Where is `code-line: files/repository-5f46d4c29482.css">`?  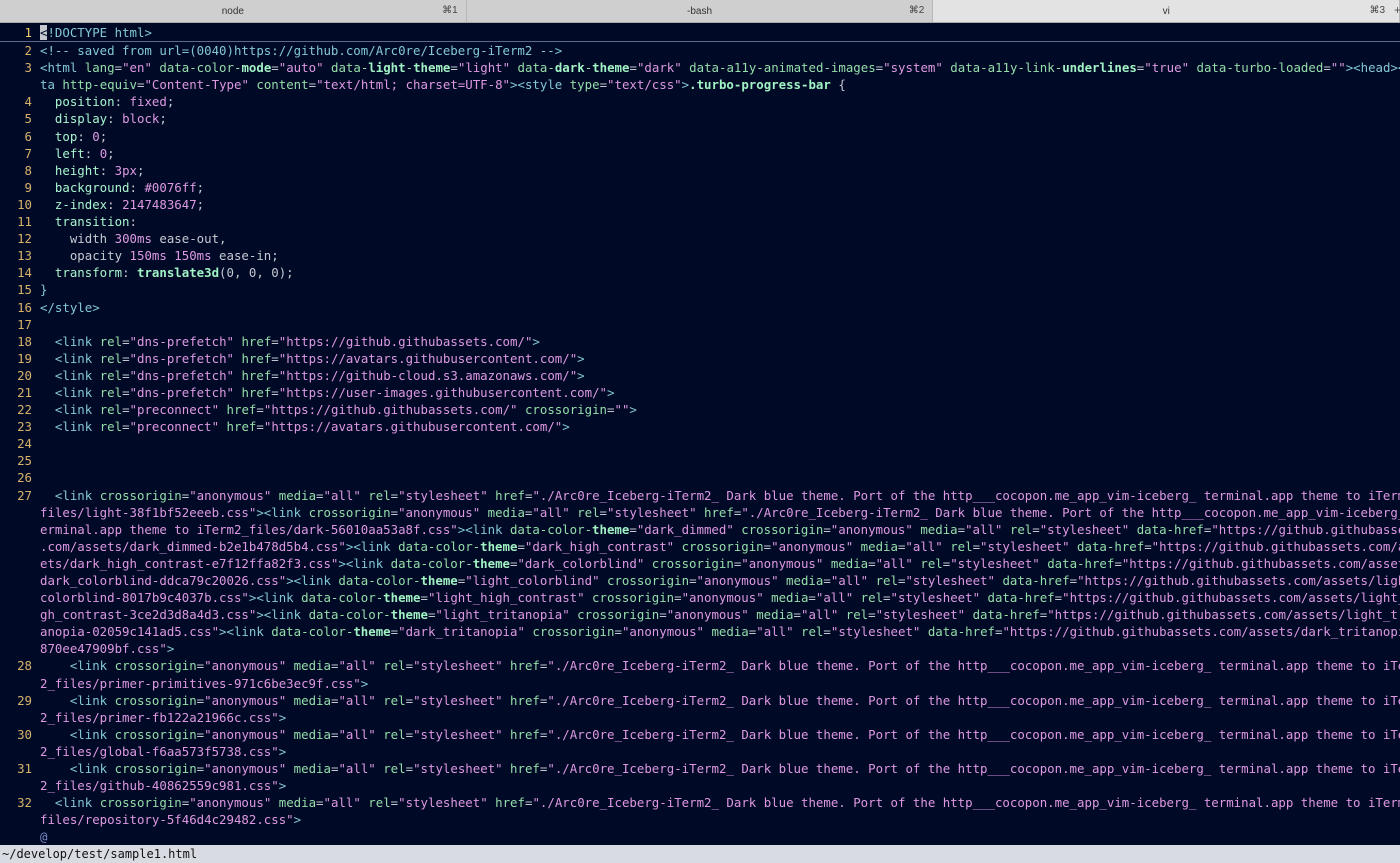
code-line: files/repository-5f46d4c29482.css"> is located at coordinates (700, 819).